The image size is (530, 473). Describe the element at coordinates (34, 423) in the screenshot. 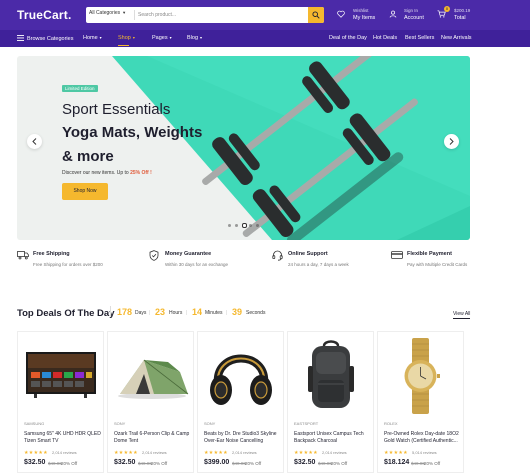

I see `product-brand: SAMSUNG` at that location.